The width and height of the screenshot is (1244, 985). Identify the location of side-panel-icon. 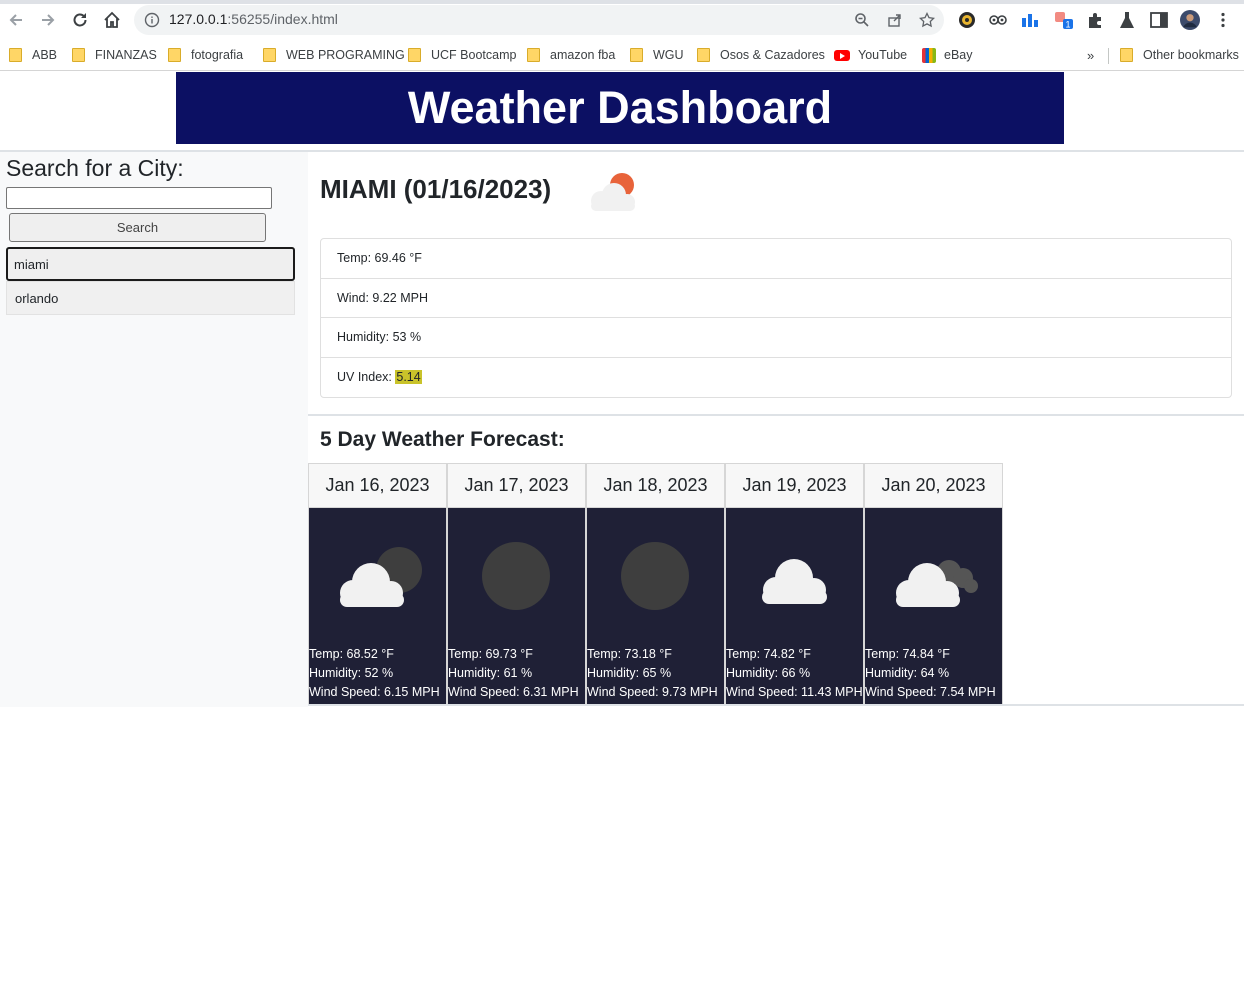
(1159, 20).